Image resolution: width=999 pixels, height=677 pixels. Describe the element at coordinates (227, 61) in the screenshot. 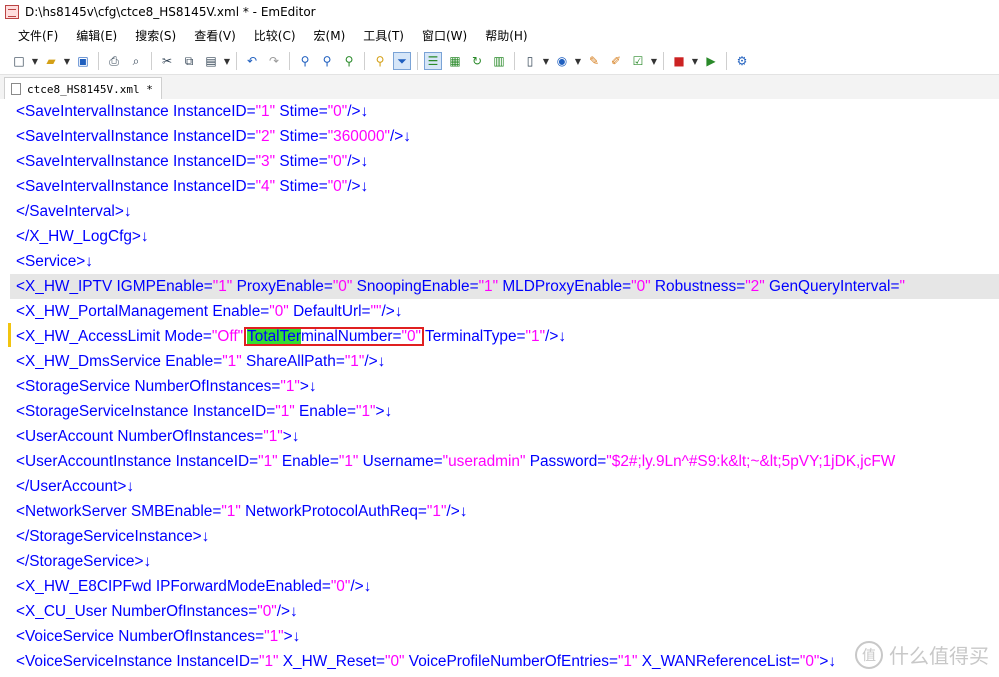

I see `paste-dropdown-icon: ▼` at that location.